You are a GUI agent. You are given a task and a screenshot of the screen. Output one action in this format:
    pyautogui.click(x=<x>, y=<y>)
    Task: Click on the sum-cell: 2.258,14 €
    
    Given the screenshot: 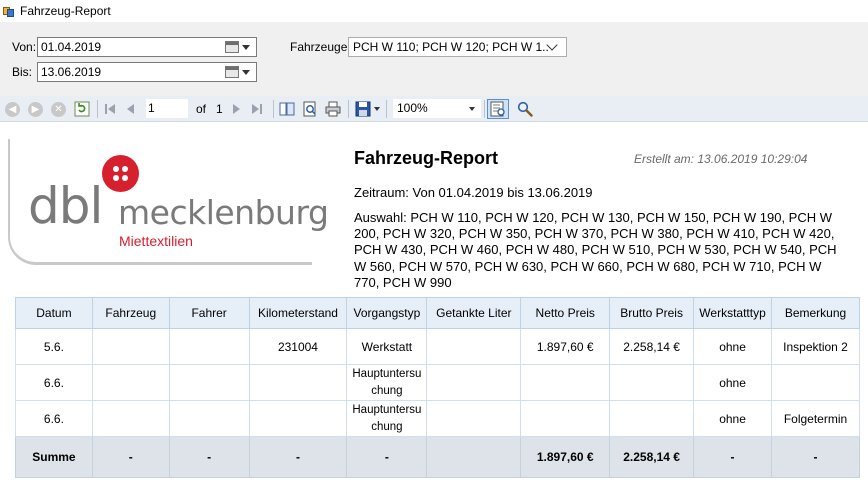 What is the action you would take?
    pyautogui.click(x=652, y=457)
    